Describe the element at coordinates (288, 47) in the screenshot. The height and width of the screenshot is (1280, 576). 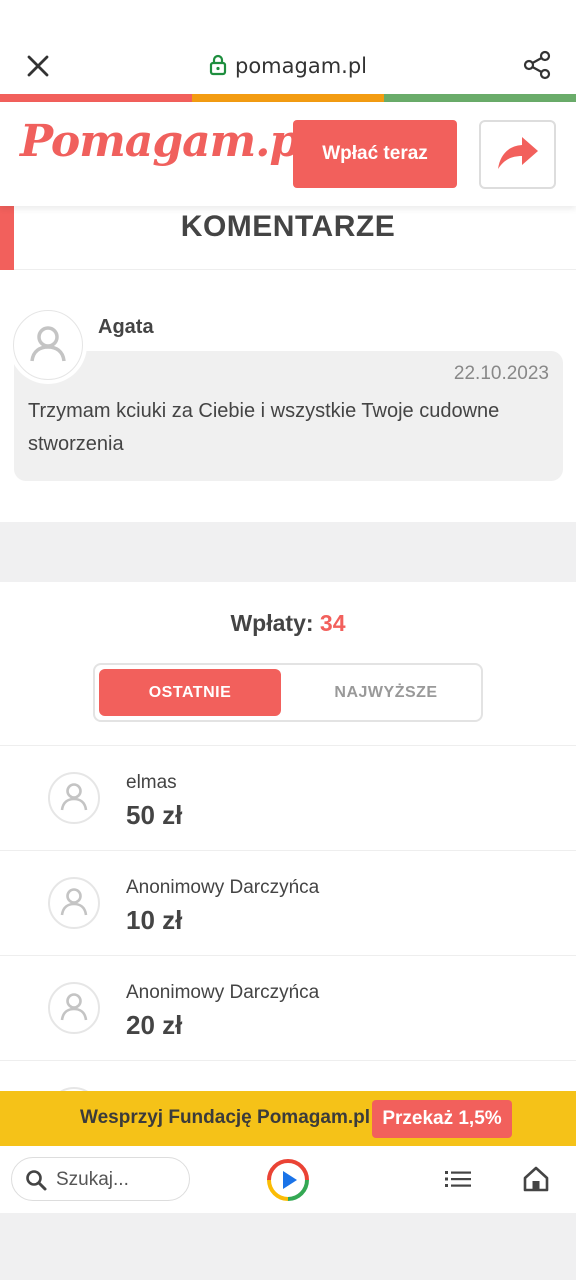
I see `browser-toolbar: pomagam.pl` at that location.